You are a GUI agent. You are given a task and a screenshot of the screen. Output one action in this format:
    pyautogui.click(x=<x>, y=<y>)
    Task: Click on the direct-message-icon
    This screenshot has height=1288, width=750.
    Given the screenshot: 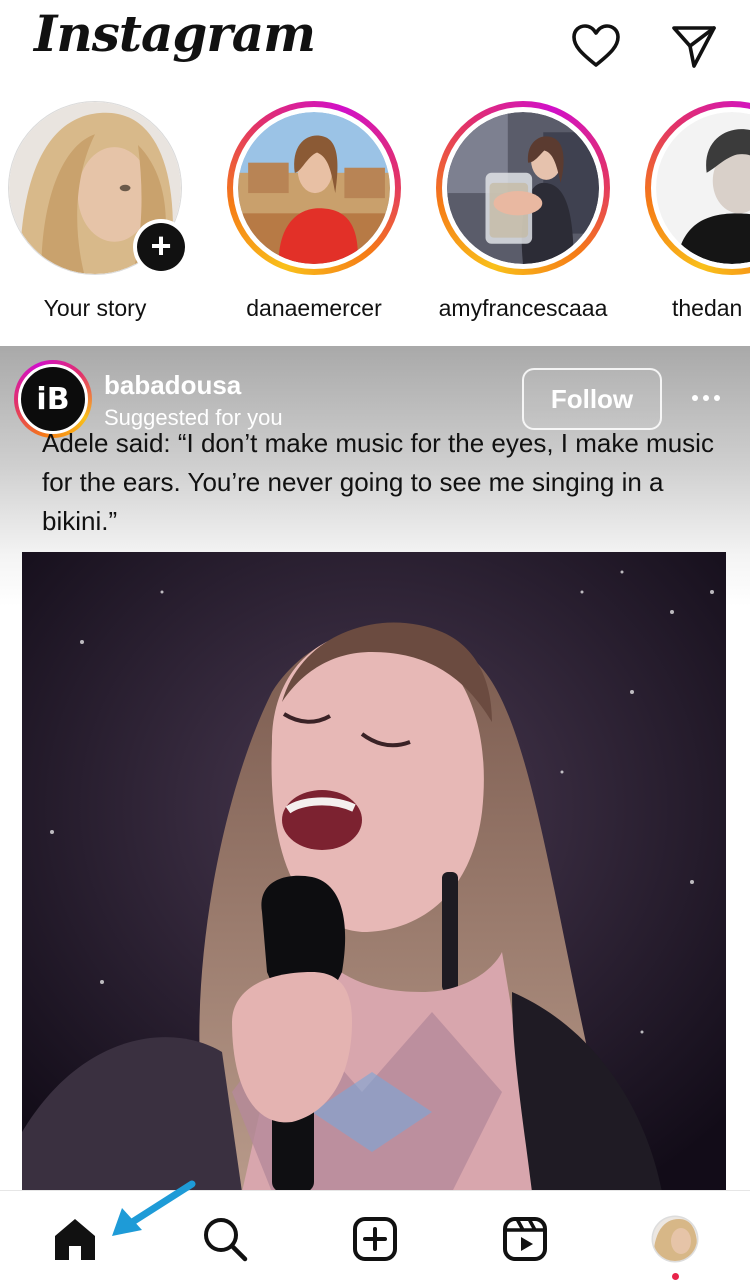 What is the action you would take?
    pyautogui.click(x=694, y=46)
    